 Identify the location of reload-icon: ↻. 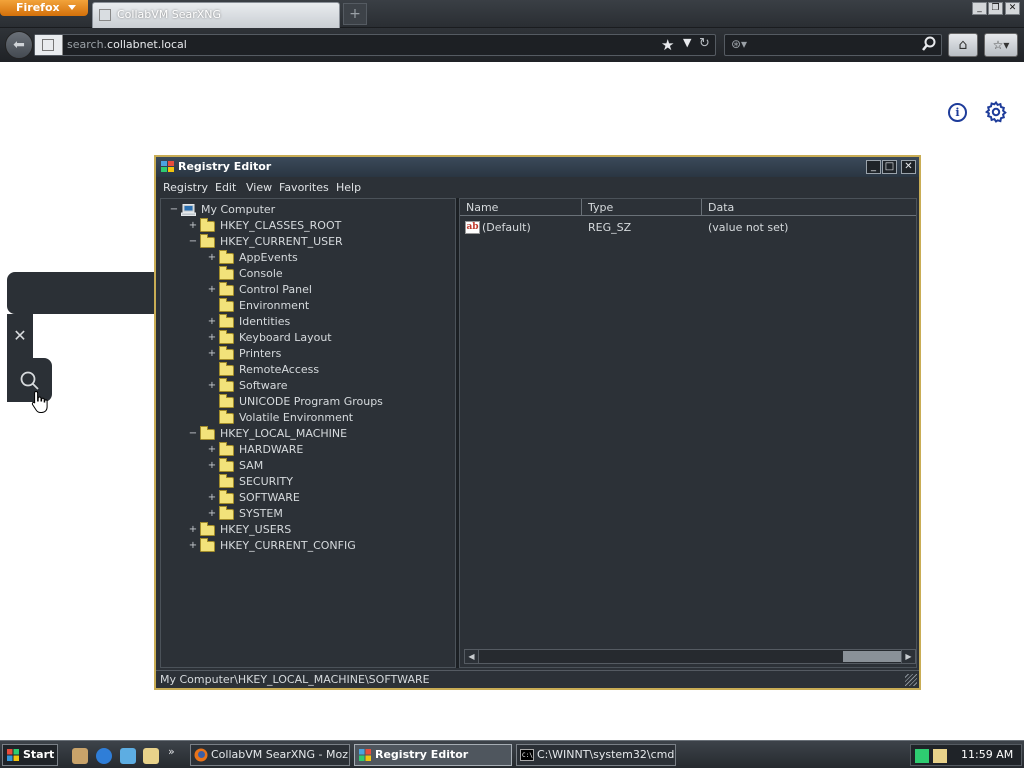
(704, 43).